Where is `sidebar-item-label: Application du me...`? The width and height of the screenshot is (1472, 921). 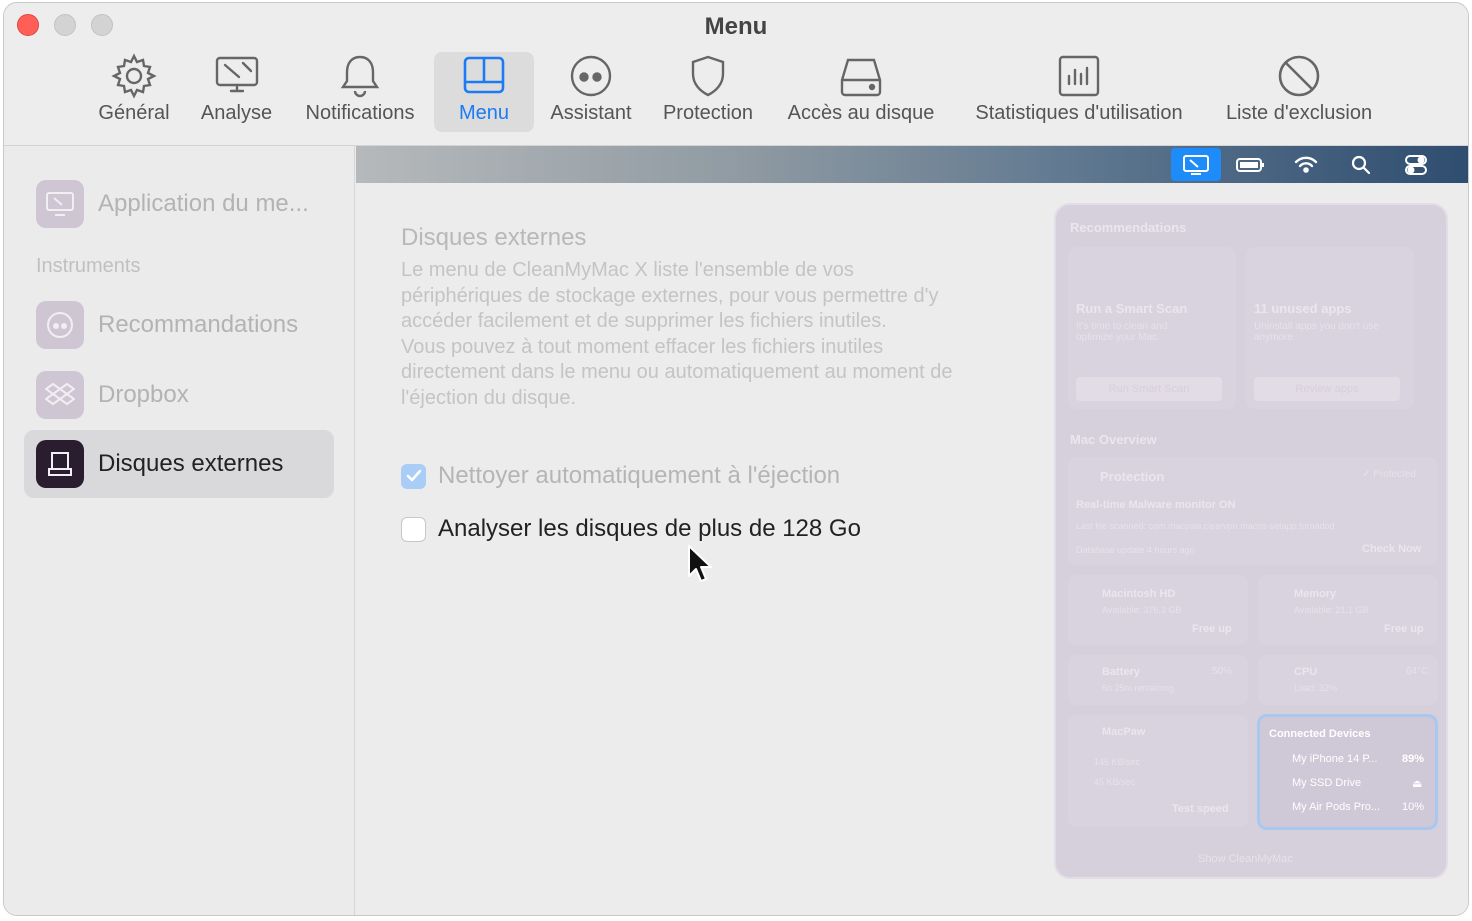 sidebar-item-label: Application du me... is located at coordinates (203, 203).